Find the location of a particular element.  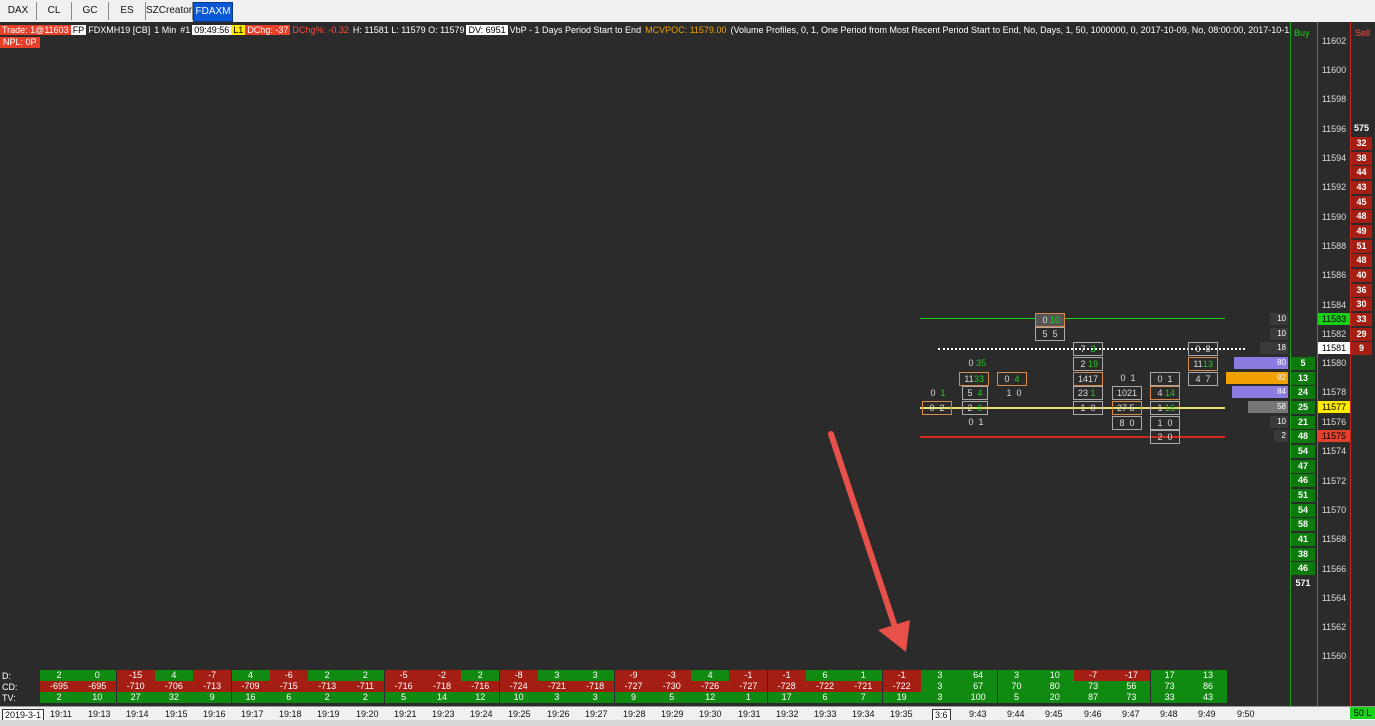

time-label: 19:19 is located at coordinates (328, 714).